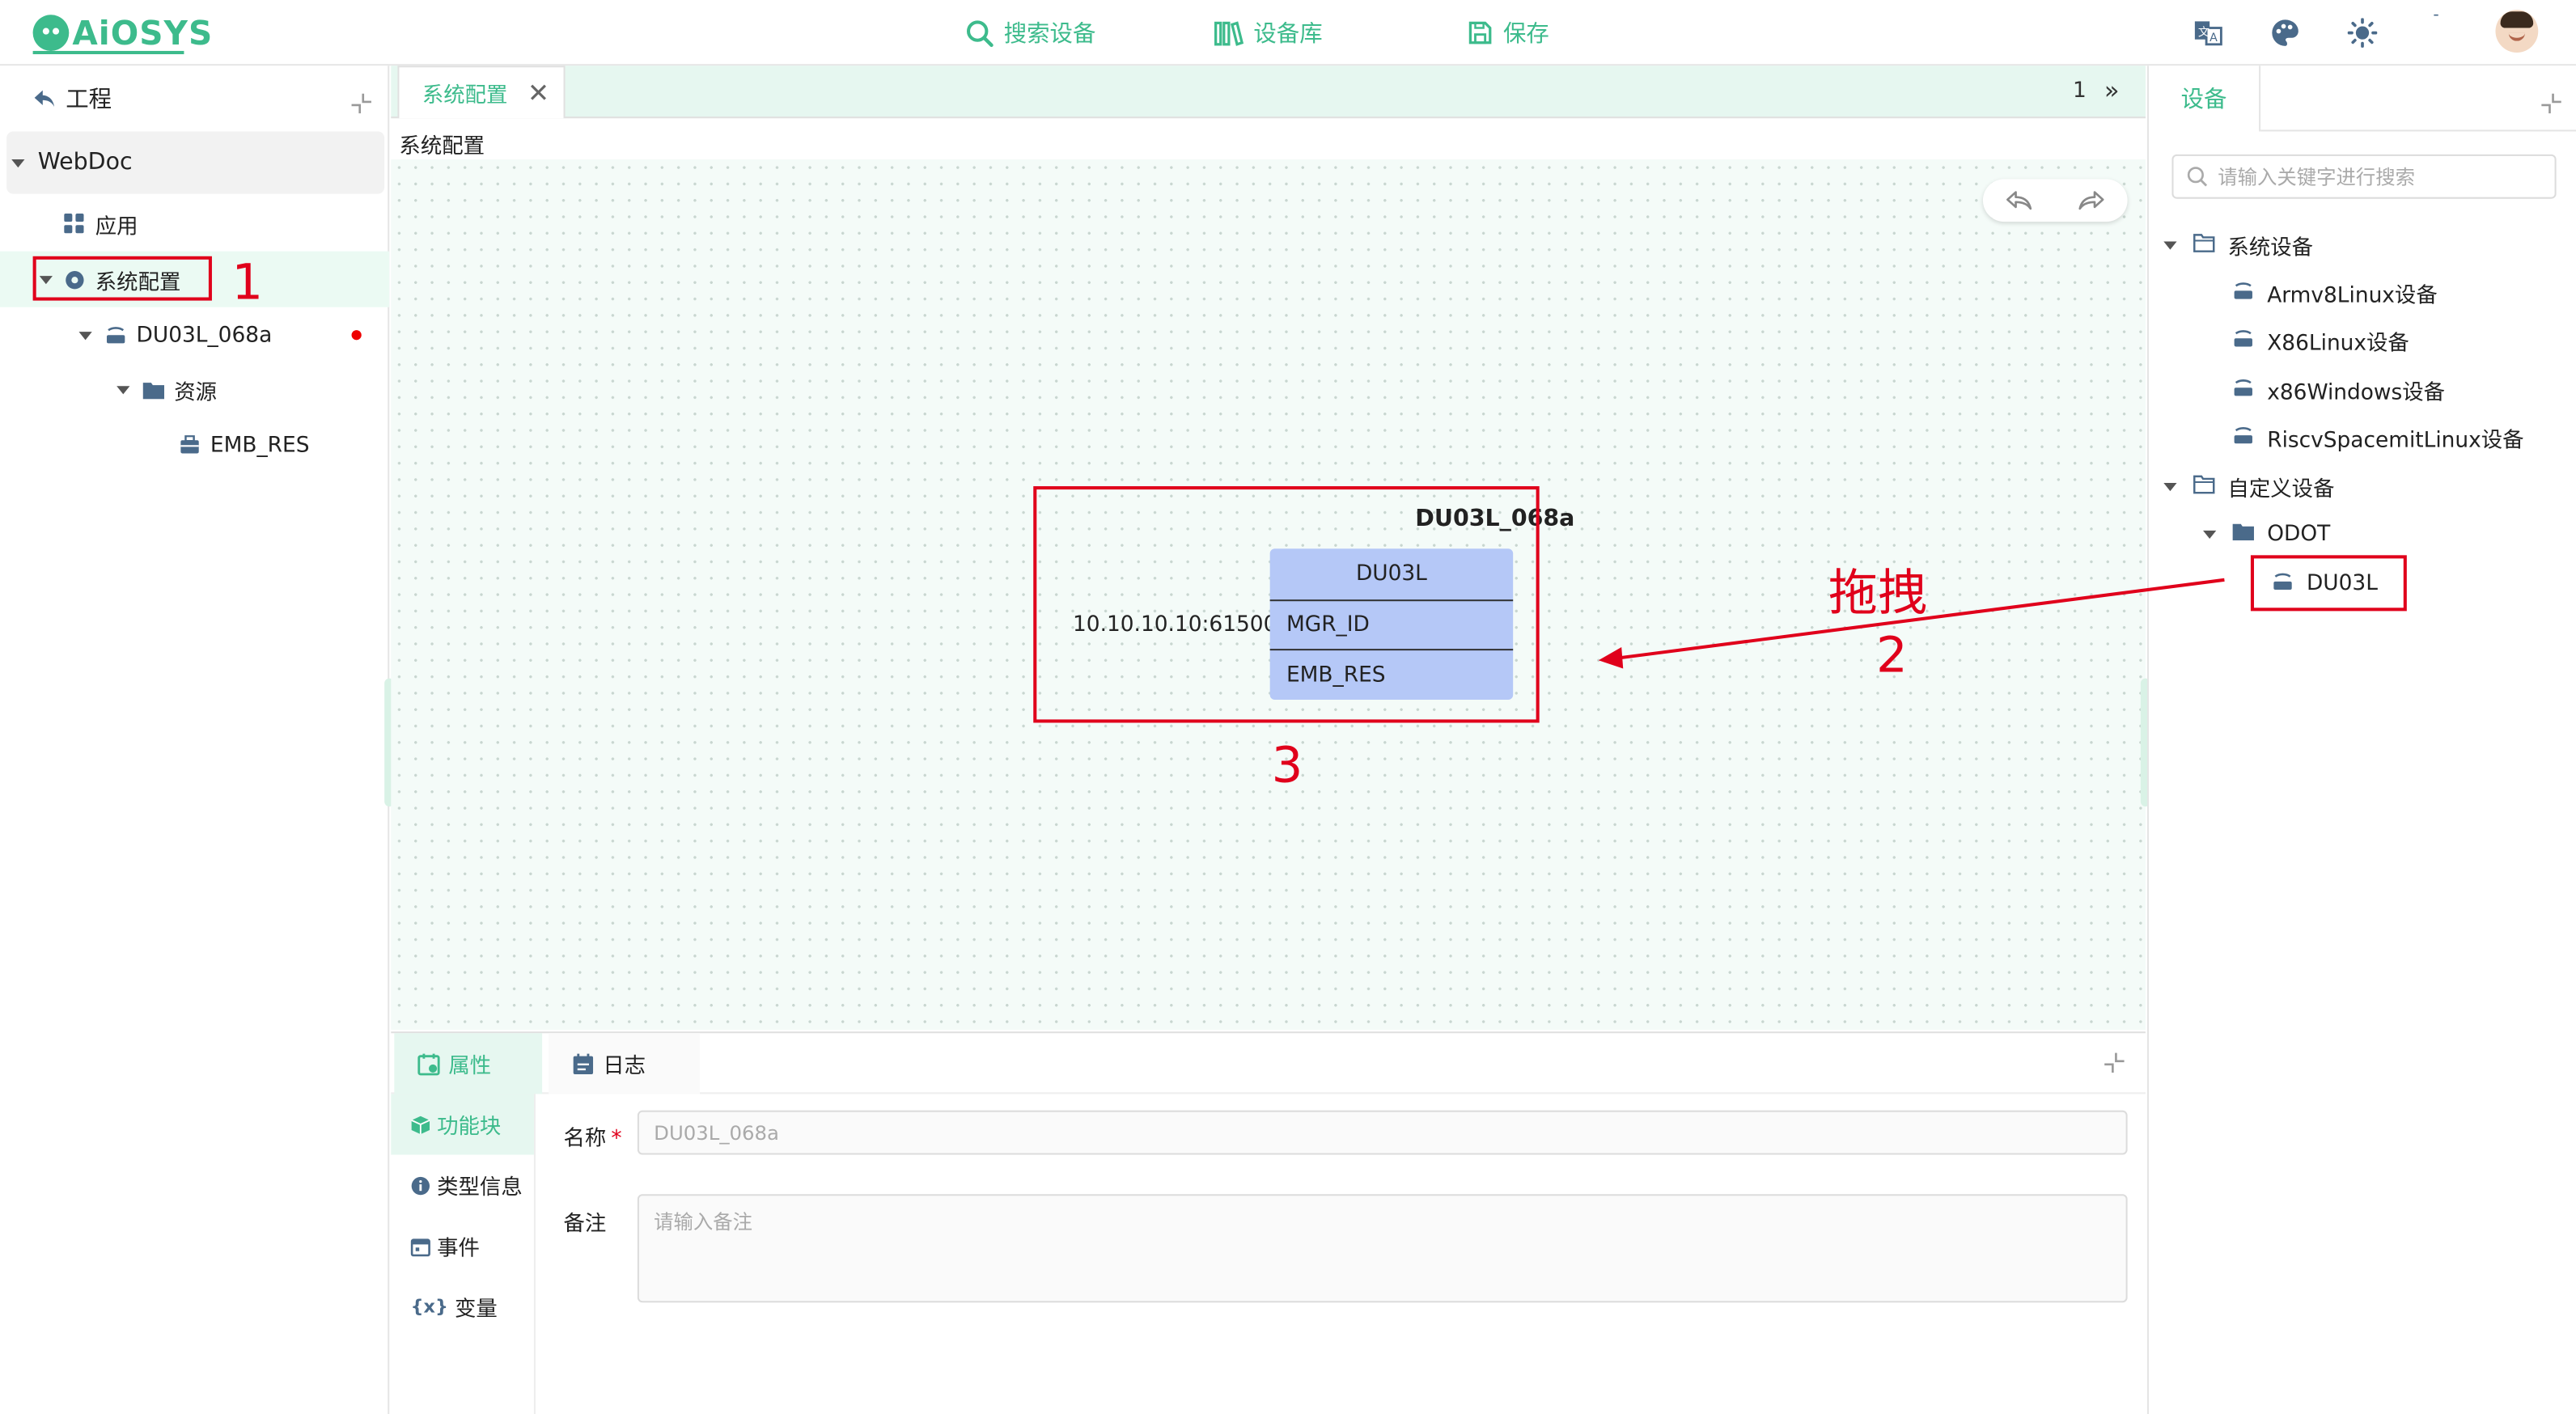  What do you see at coordinates (2055, 200) in the screenshot?
I see `undo-redo-group` at bounding box center [2055, 200].